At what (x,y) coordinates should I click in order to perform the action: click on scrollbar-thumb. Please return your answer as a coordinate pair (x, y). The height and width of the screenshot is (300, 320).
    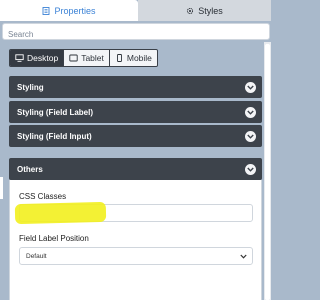
    Looking at the image, I should click on (267, 172).